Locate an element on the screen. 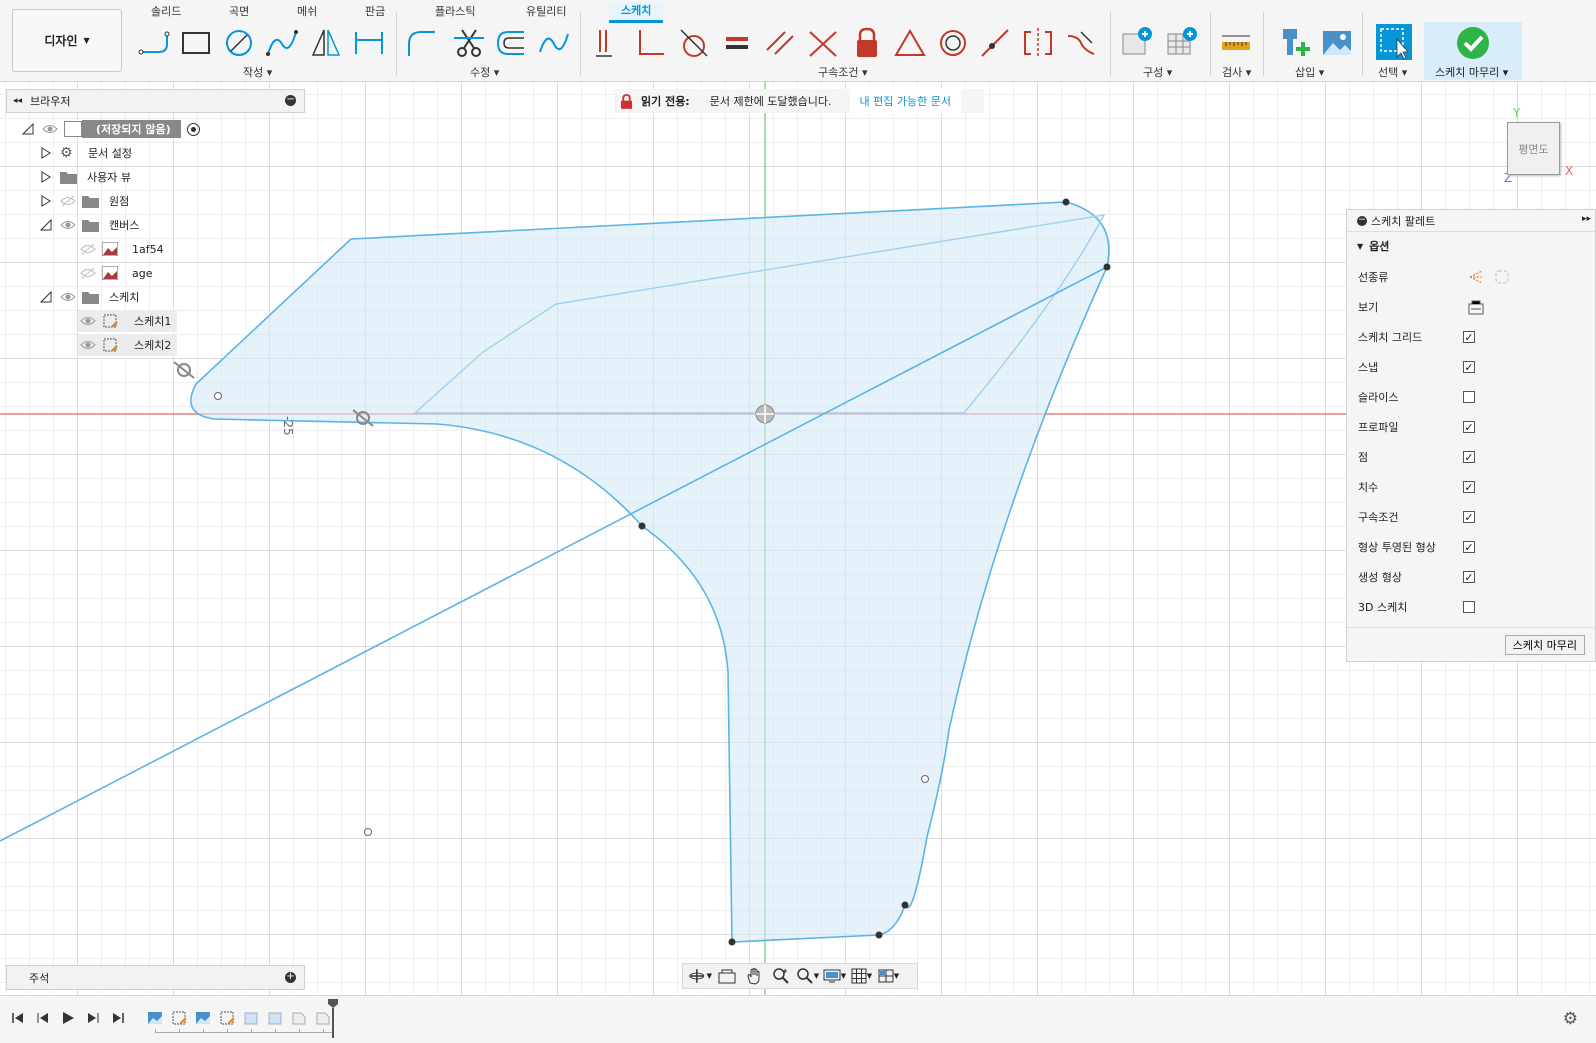  mirror-tool-icon is located at coordinates (326, 43).